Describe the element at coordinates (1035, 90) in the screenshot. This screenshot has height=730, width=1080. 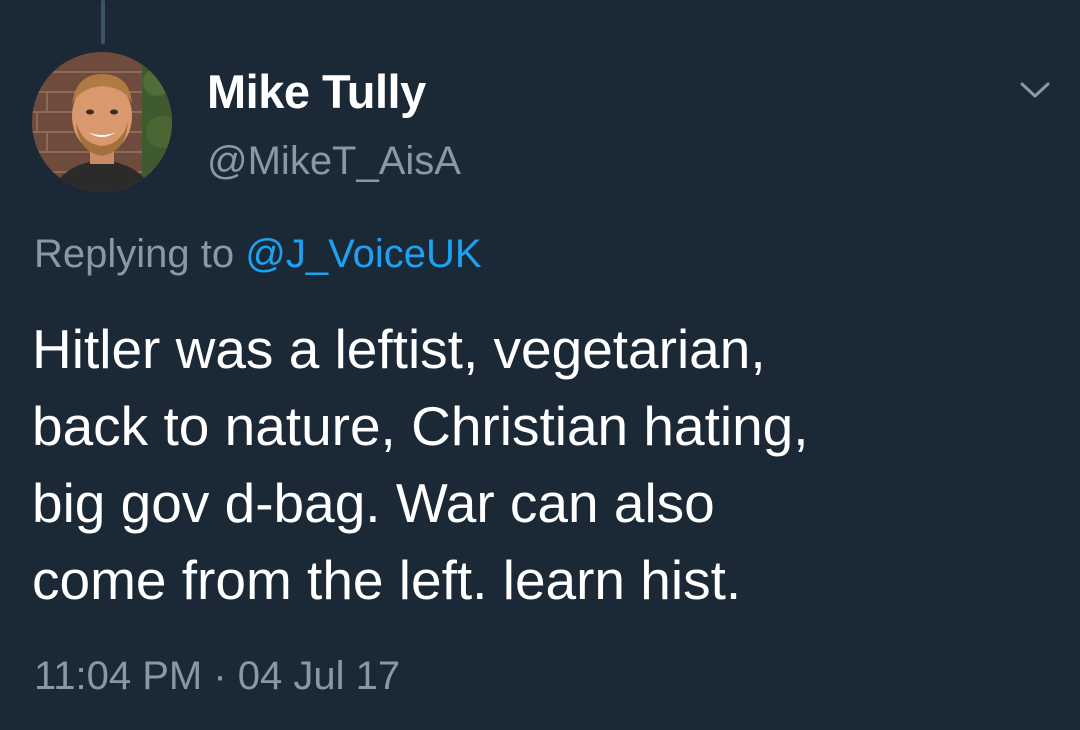
I see `chevron-down-icon` at that location.